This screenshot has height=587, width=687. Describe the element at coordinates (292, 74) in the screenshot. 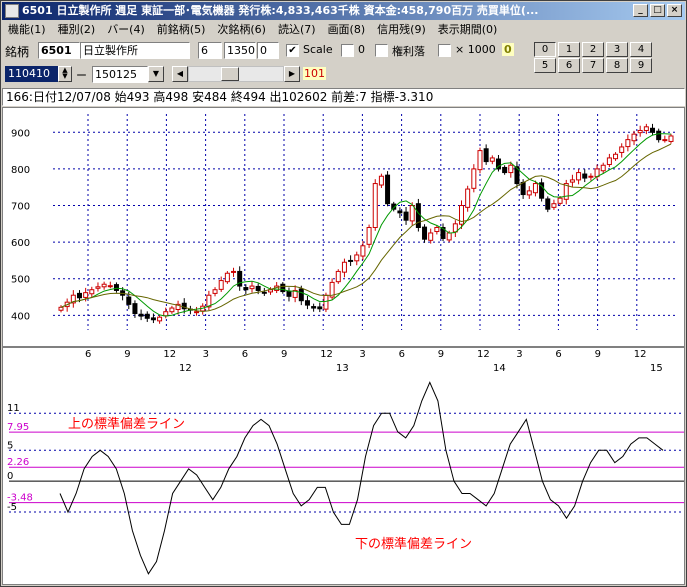

I see `scroll-right-button: ▶` at that location.